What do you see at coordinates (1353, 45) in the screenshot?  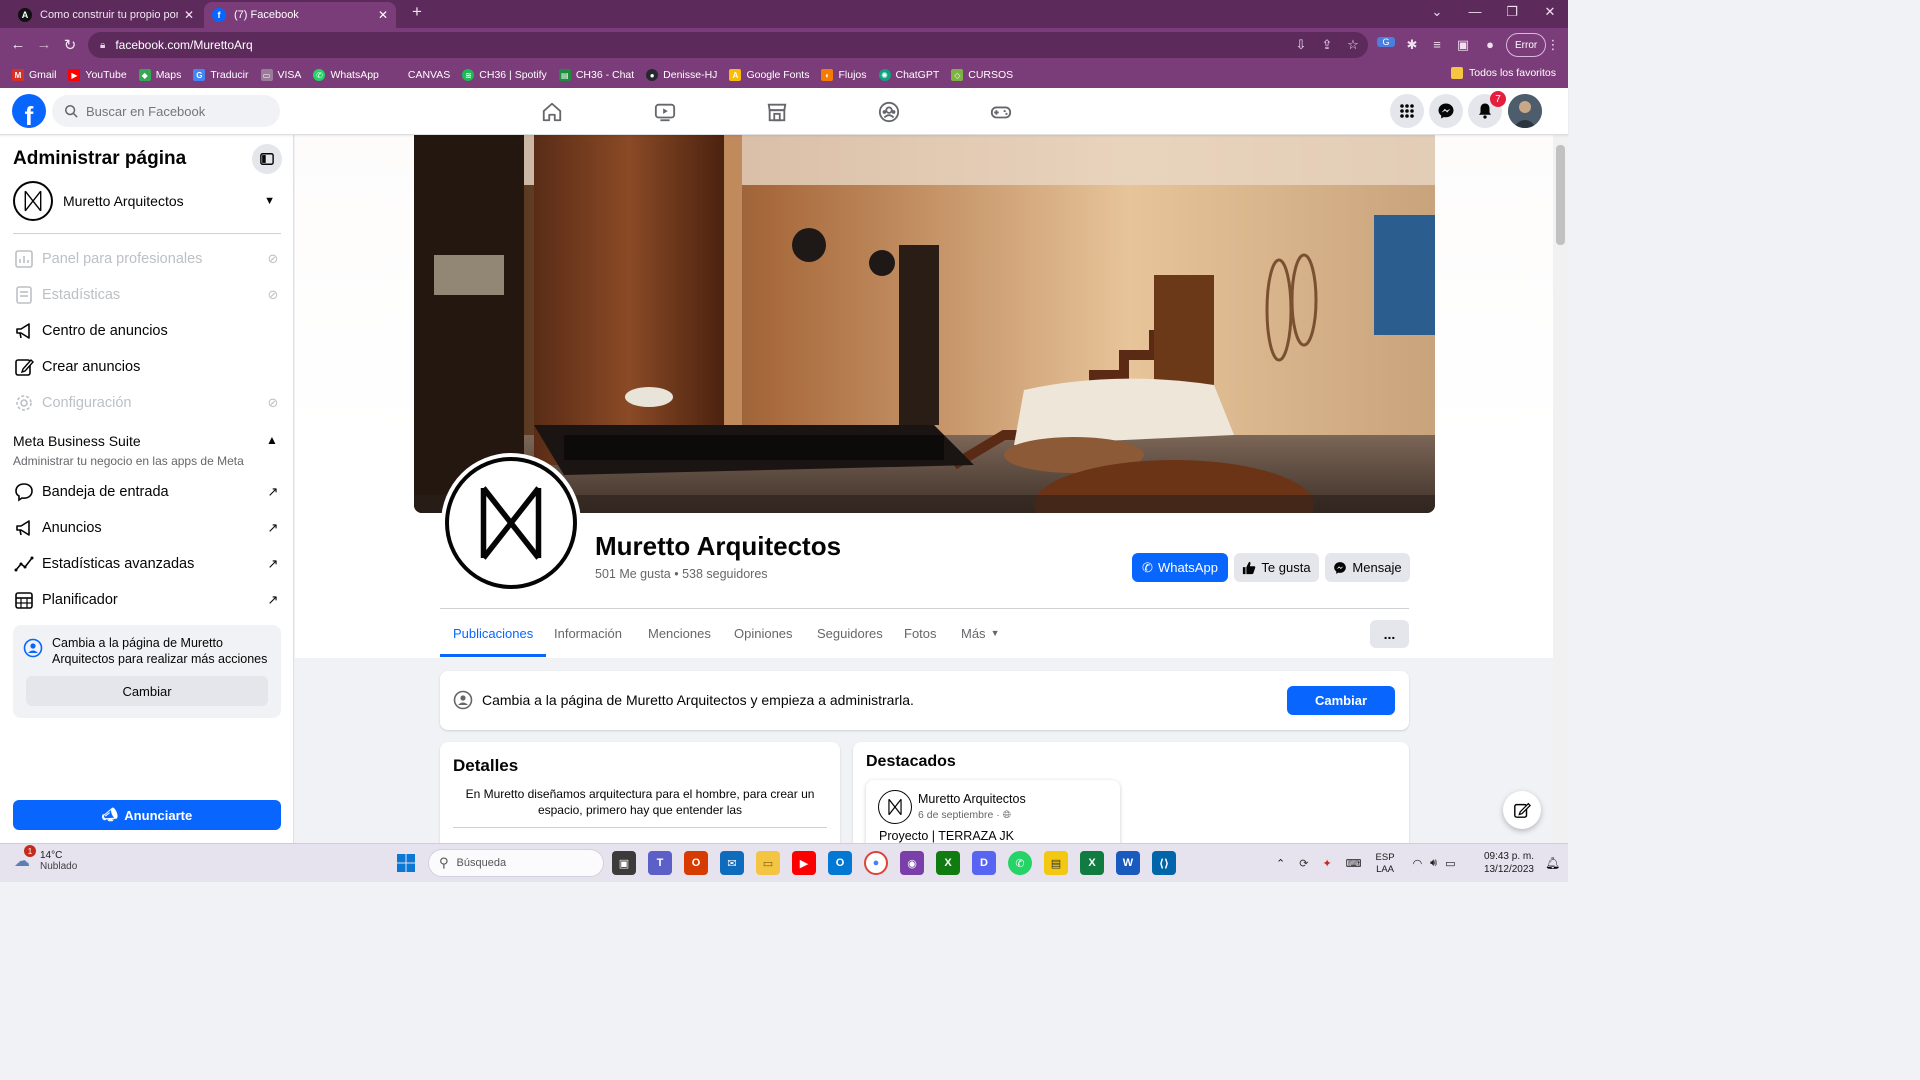 I see `bookmark-star-icon: ☆` at bounding box center [1353, 45].